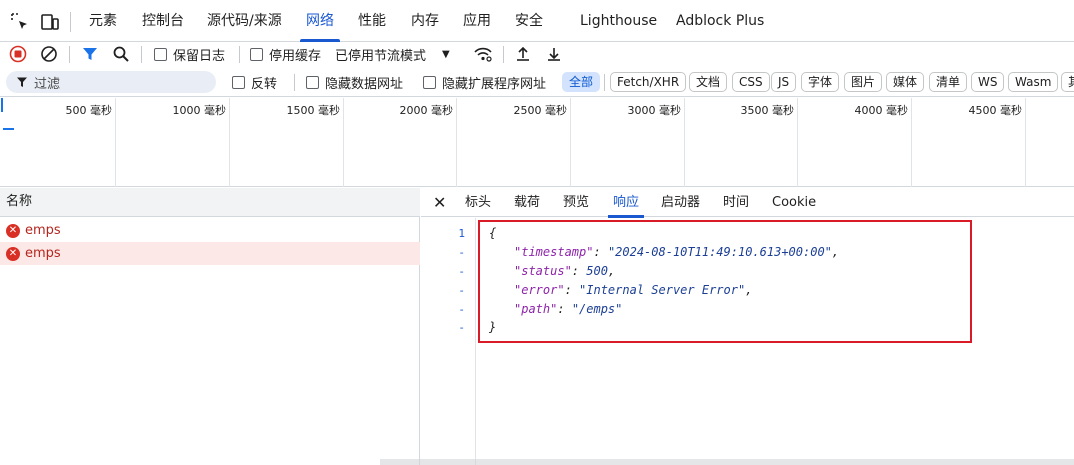 The height and width of the screenshot is (465, 1074). I want to click on tab-security: 安全, so click(529, 21).